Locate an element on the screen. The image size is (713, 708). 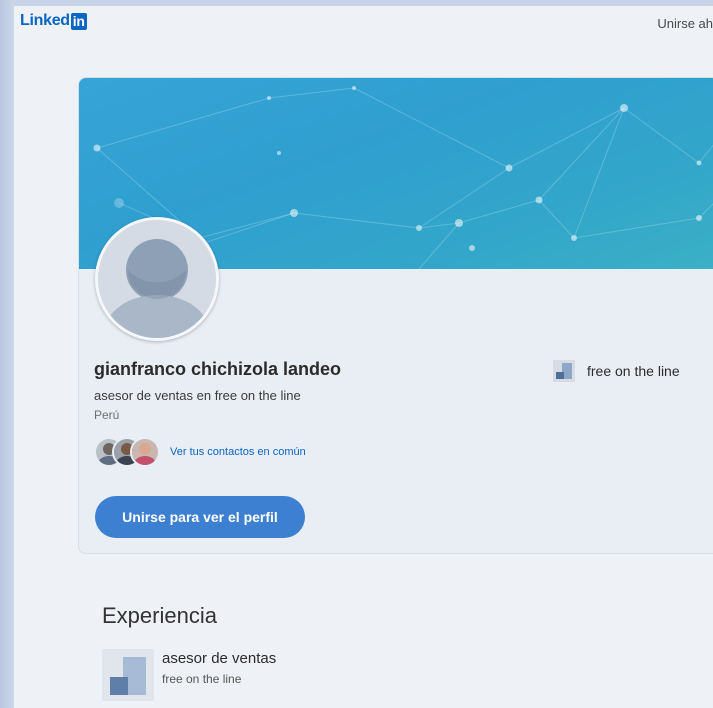
experience-text: asesor de ventas free on the line is located at coordinates (219, 675).